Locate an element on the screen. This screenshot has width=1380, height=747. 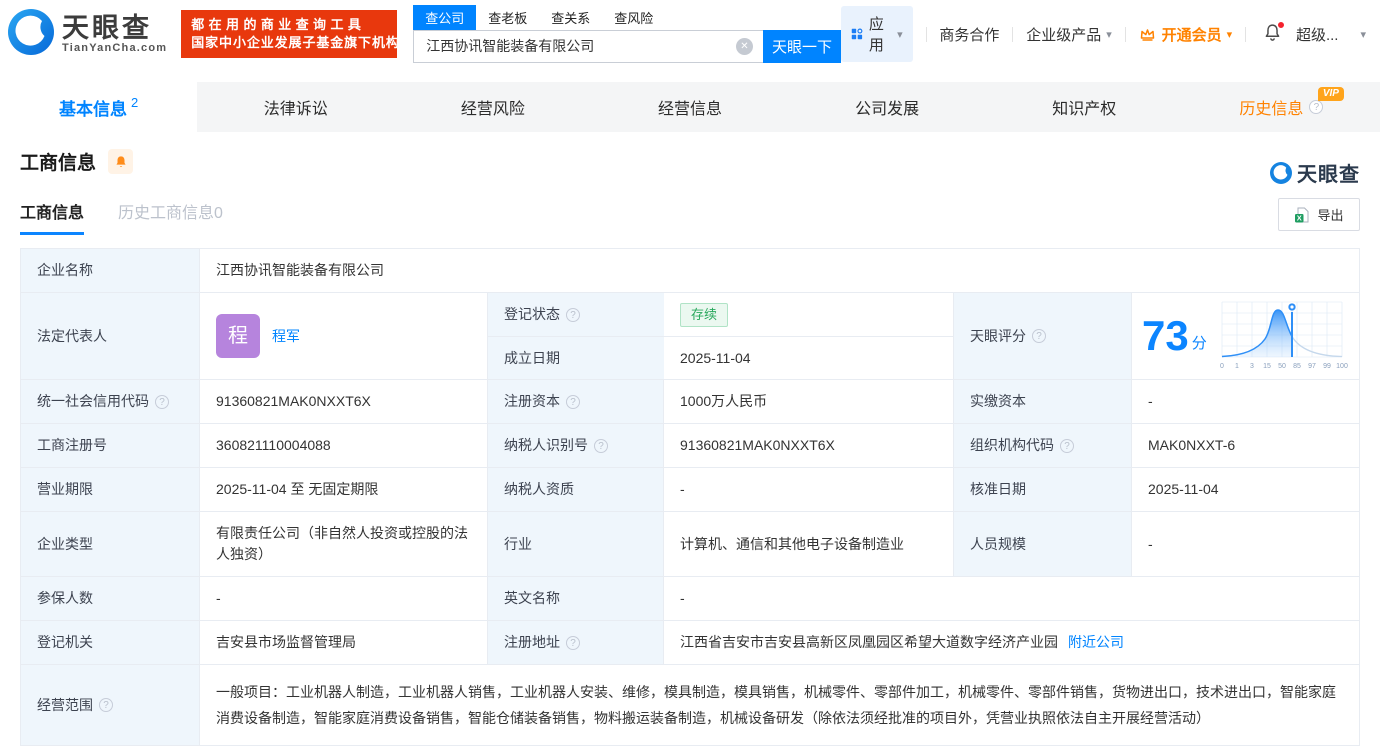
notification-dot is located at coordinates (1280, 24).